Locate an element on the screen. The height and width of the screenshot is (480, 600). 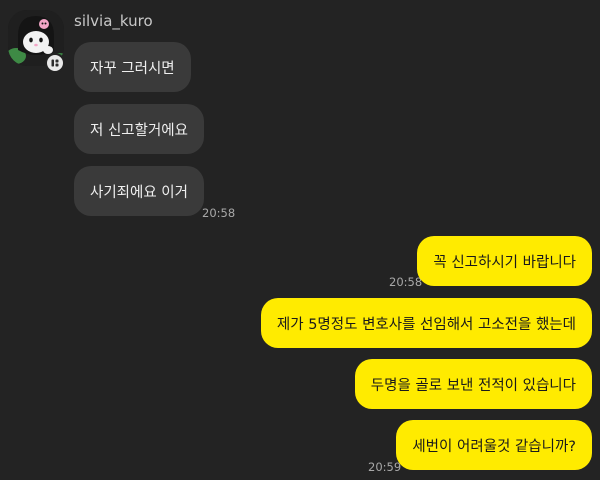
message-text: 꼭 신고하시기 바랍니다 is located at coordinates (504, 262).